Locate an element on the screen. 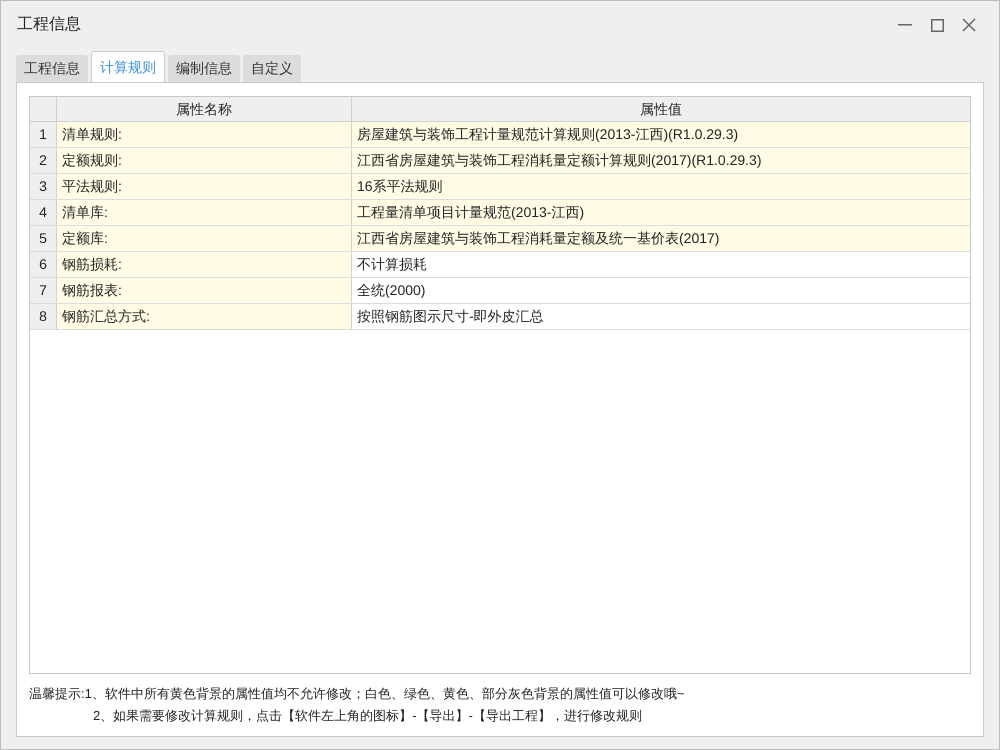 Image resolution: width=1000 pixels, height=750 pixels. close-icon is located at coordinates (969, 25).